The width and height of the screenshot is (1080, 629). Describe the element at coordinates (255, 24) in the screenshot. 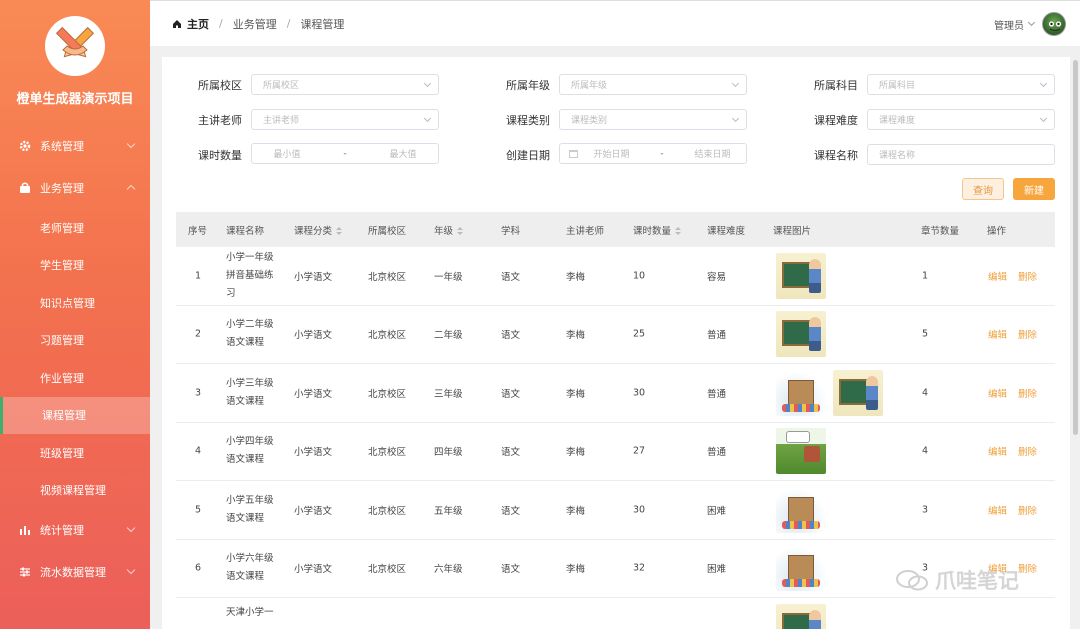

I see `breadcrumb-business: 业务管理` at that location.